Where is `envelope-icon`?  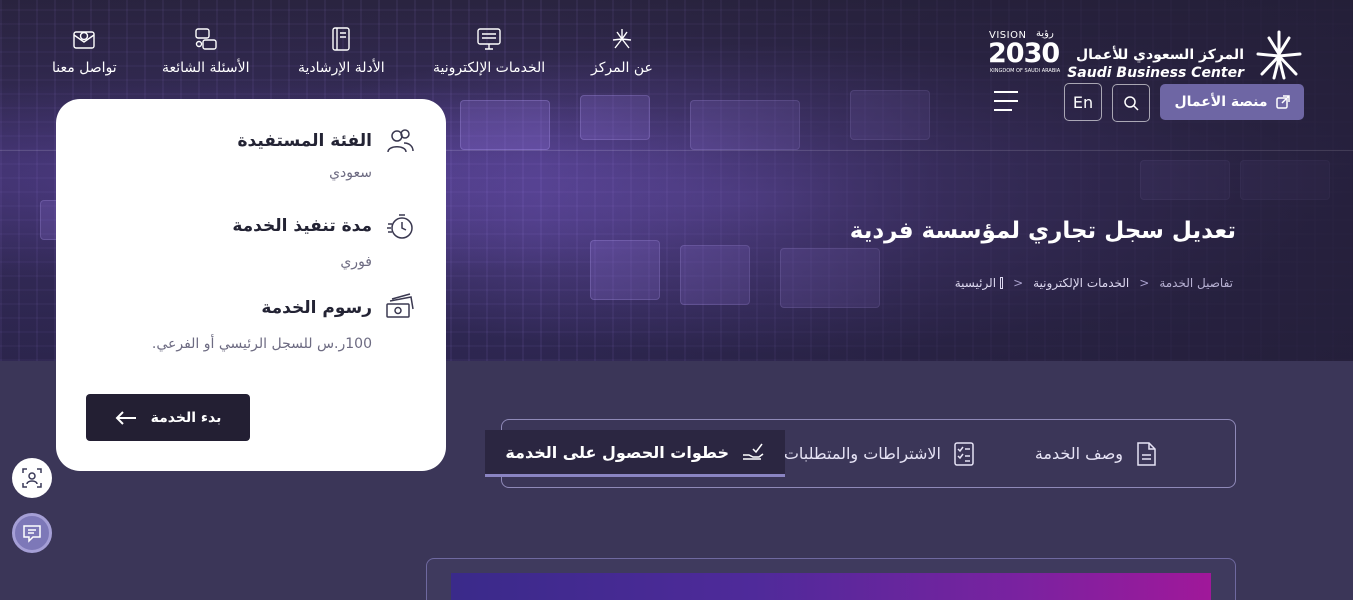 envelope-icon is located at coordinates (84, 40).